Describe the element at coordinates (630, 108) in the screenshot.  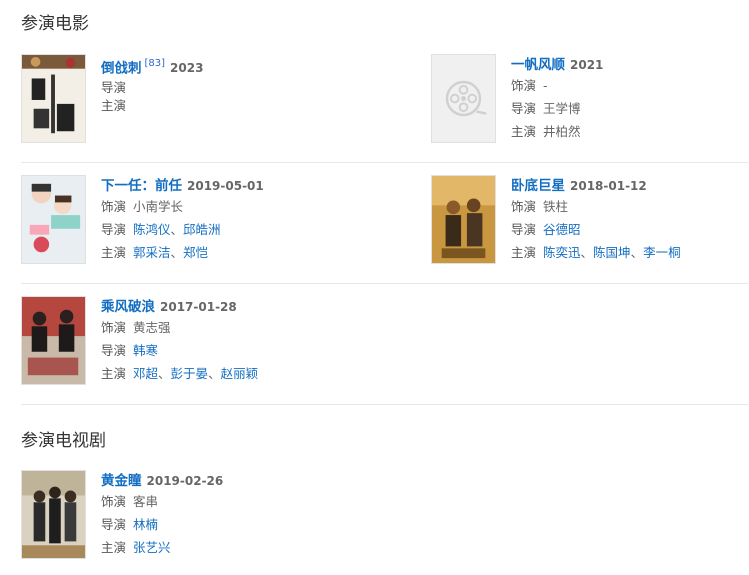
I see `director-row: 导演 王学博` at that location.